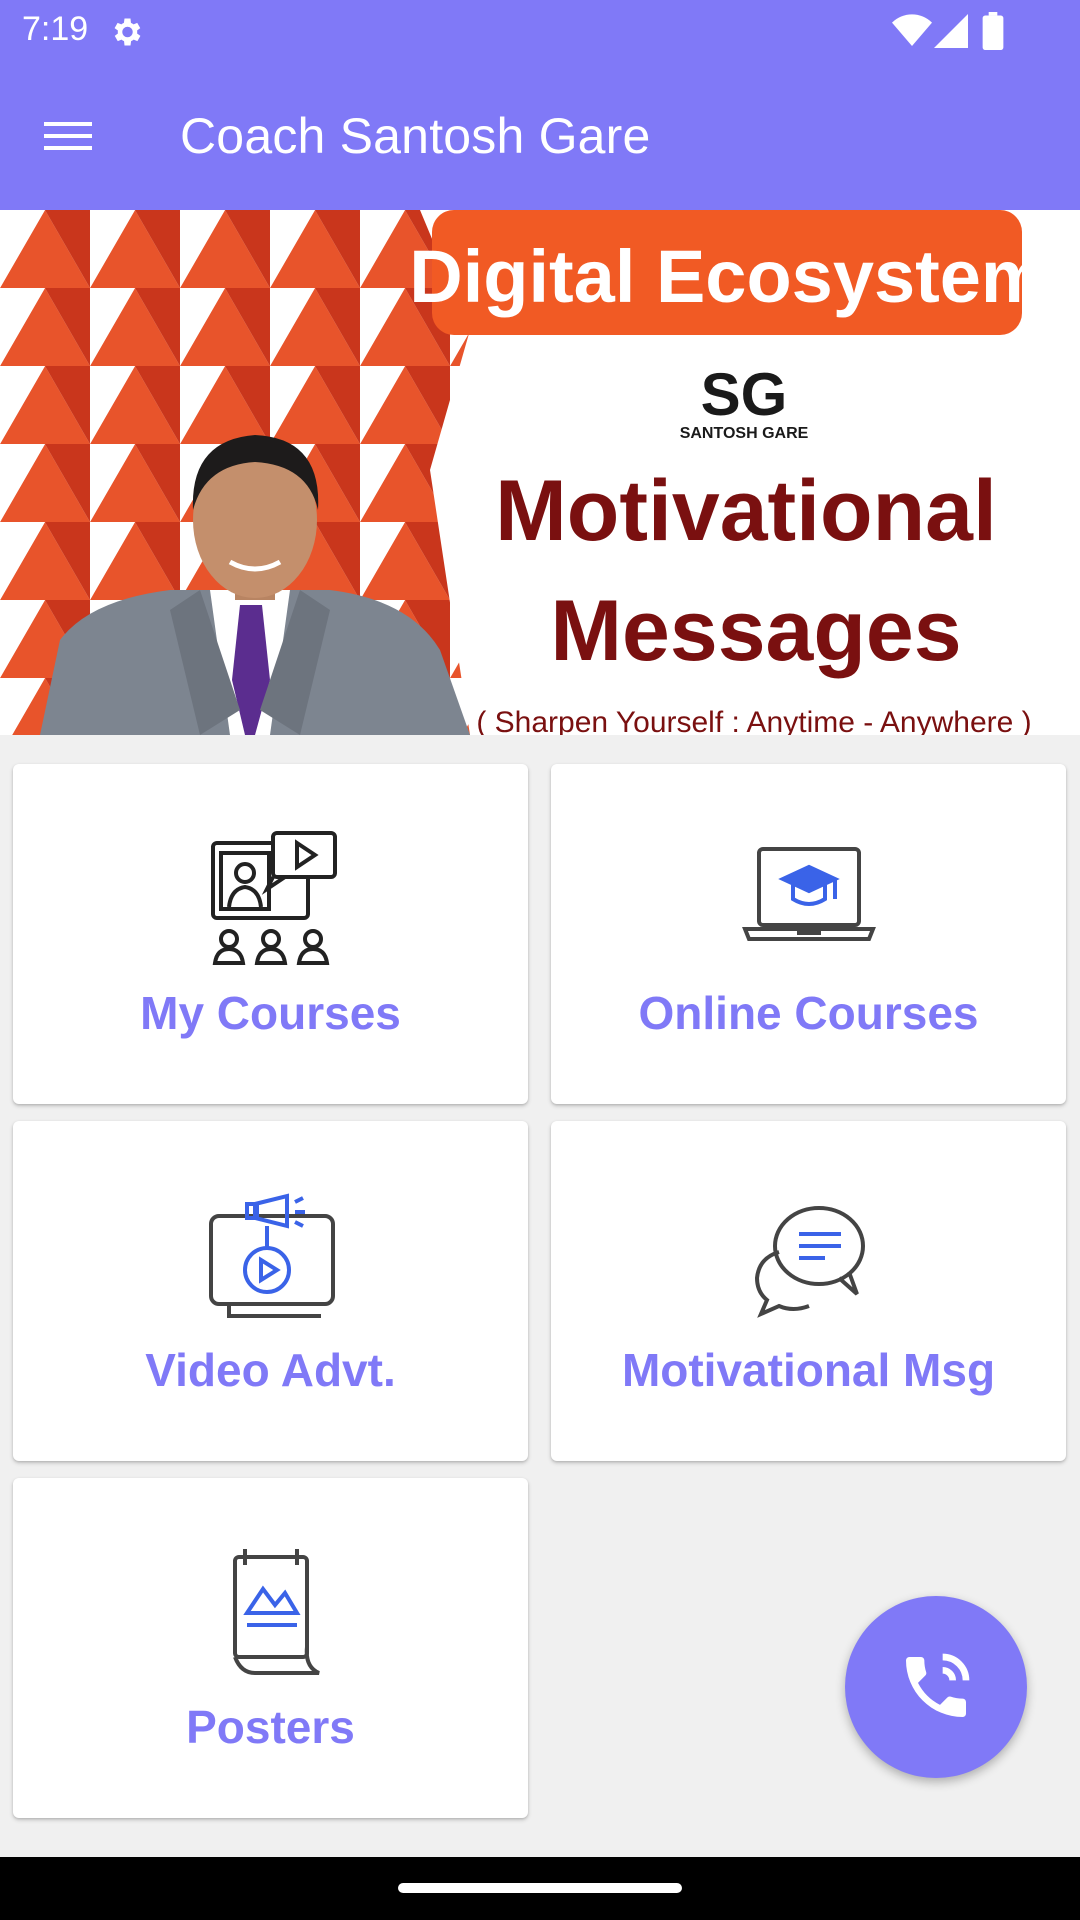  Describe the element at coordinates (808, 1013) in the screenshot. I see `card-label-online-courses: Online Courses` at that location.